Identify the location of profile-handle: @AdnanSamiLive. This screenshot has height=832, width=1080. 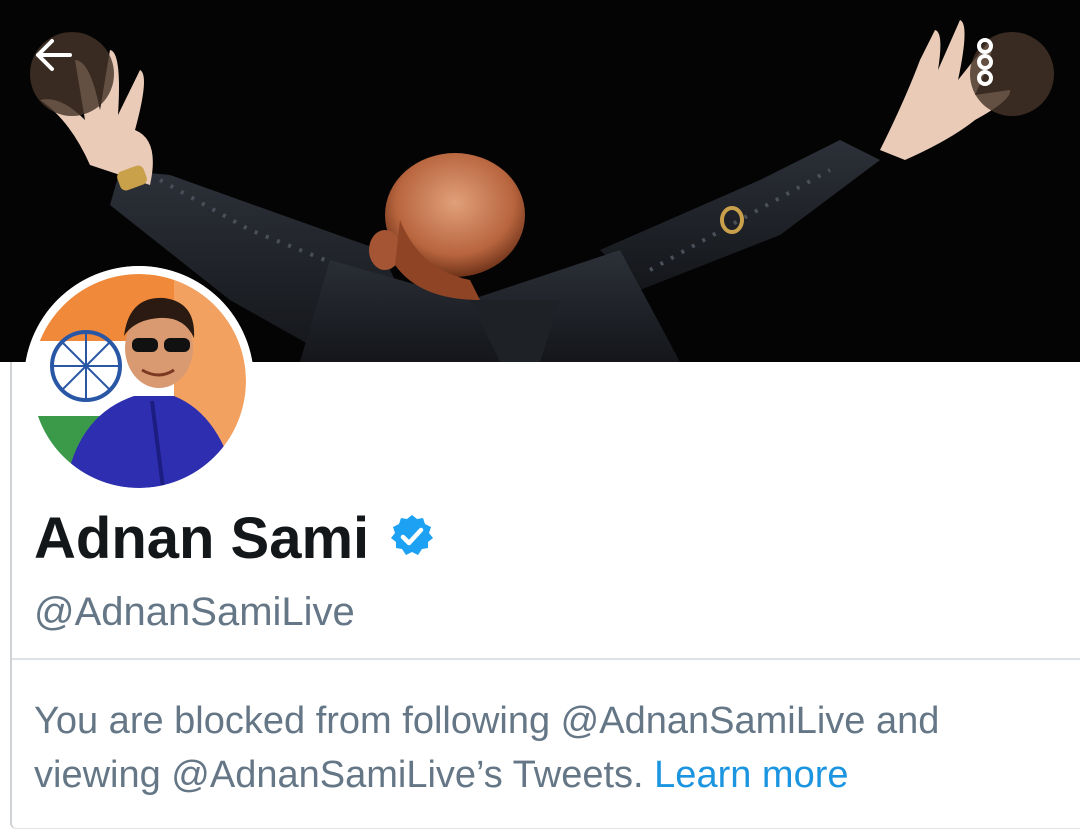
(194, 612).